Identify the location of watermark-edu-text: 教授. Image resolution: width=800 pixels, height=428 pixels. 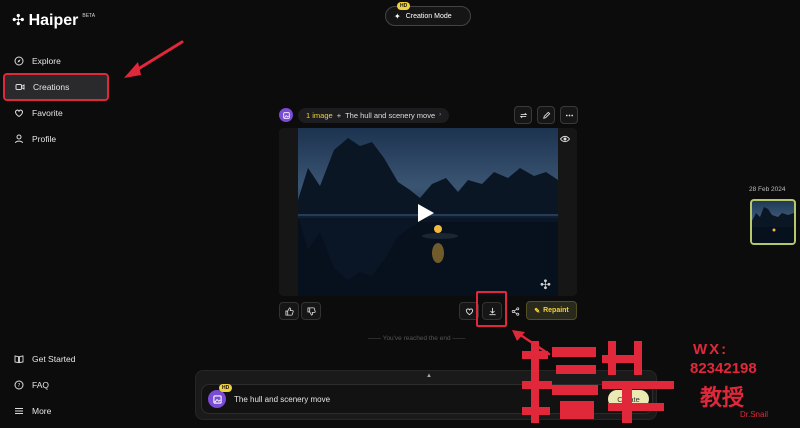
(722, 397).